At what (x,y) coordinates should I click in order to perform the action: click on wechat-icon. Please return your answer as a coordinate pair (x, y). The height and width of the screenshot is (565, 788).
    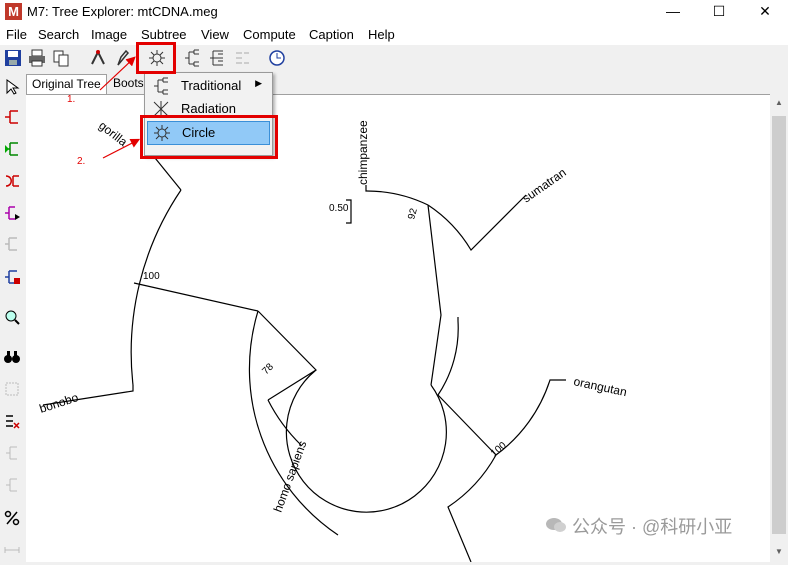
    Looking at the image, I should click on (556, 525).